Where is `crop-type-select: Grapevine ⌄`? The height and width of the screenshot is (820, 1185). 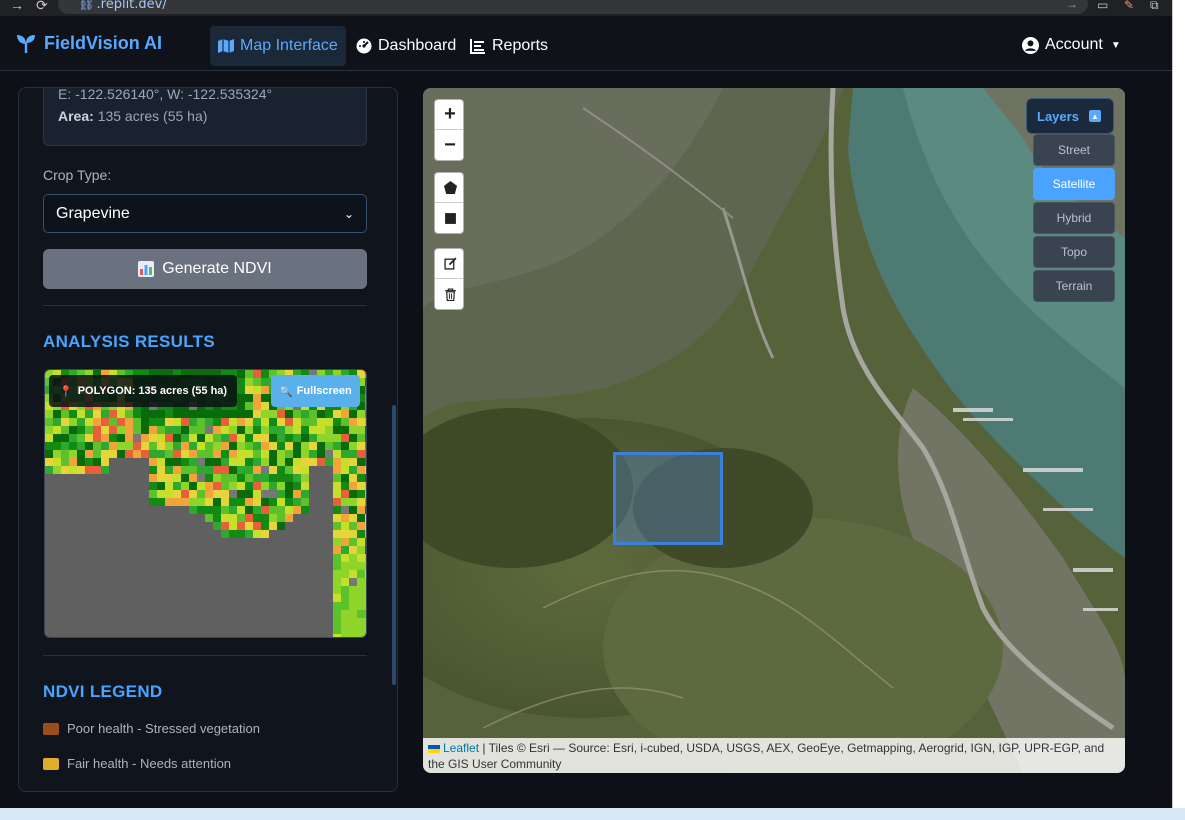 crop-type-select: Grapevine ⌄ is located at coordinates (205, 213).